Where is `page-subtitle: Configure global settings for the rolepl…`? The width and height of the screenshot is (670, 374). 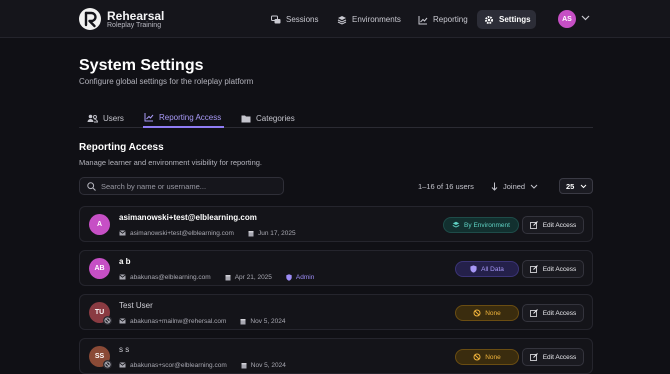 page-subtitle: Configure global settings for the rolepl… is located at coordinates (166, 81).